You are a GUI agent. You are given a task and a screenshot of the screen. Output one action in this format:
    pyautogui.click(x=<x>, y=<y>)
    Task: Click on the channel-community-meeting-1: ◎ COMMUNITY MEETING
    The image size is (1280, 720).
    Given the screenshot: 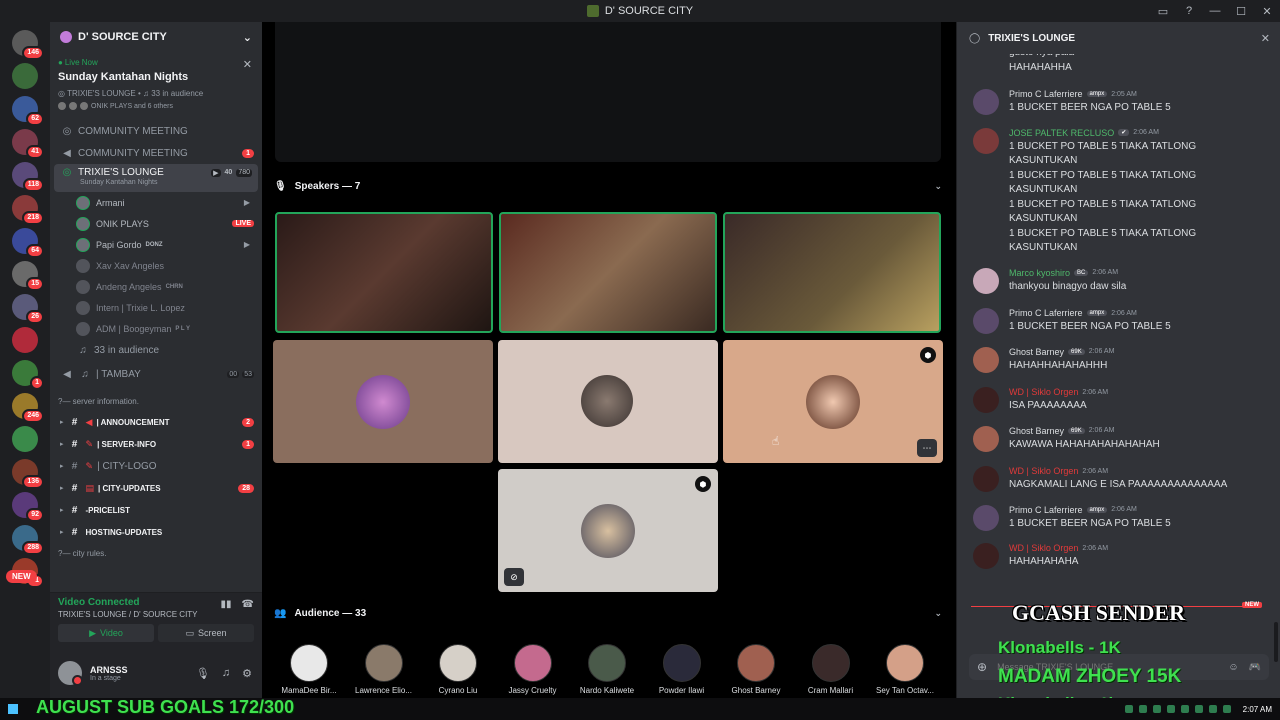 What is the action you would take?
    pyautogui.click(x=156, y=131)
    